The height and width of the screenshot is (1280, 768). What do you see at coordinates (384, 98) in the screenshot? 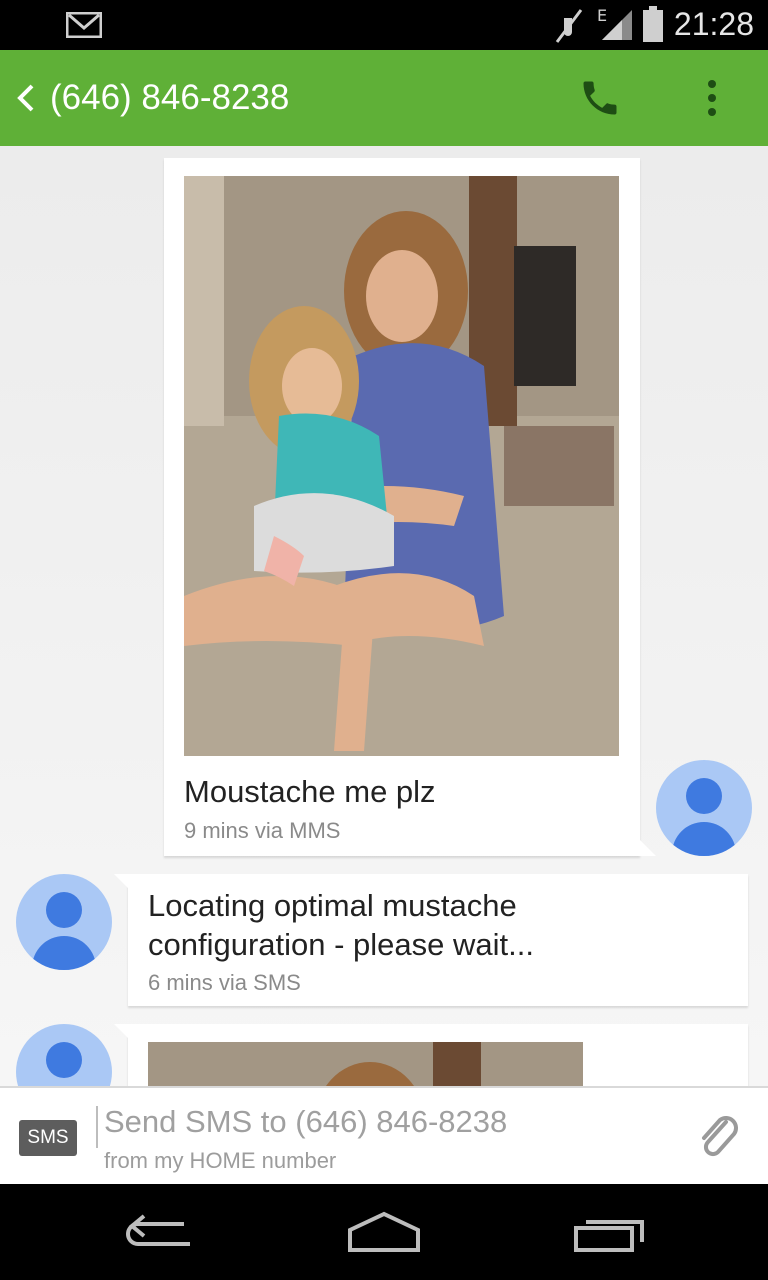
I see `conversation-header: (646) 846-8238` at bounding box center [384, 98].